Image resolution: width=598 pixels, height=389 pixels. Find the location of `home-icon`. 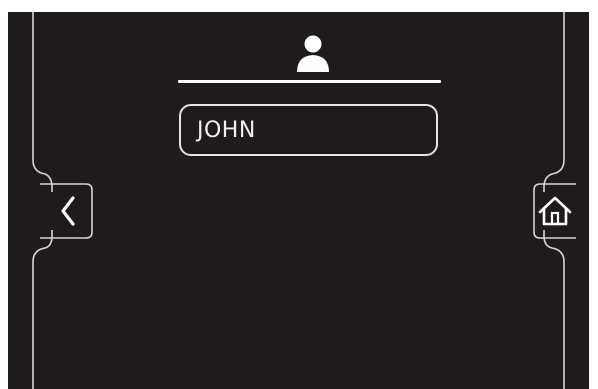

home-icon is located at coordinates (554, 211).